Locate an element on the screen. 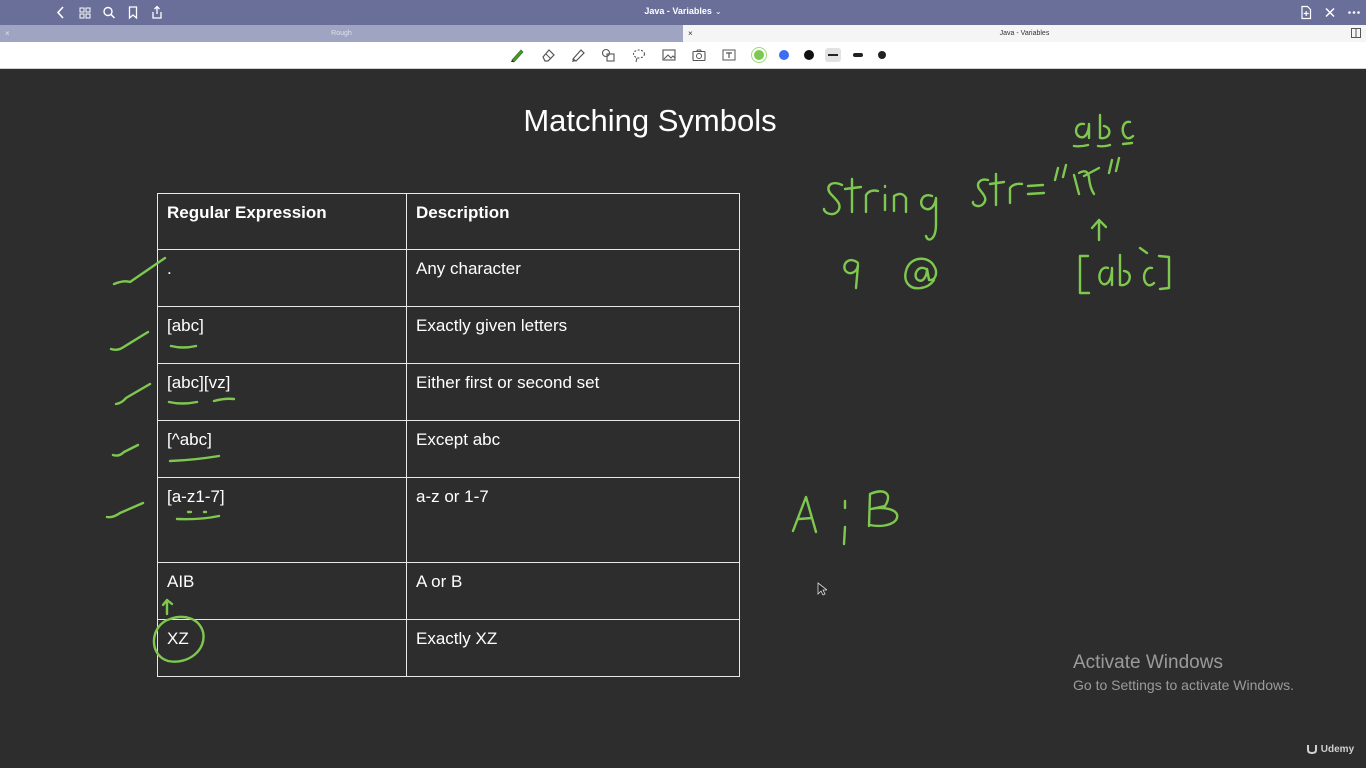  watermark-line: Go to Settings to activate Windows. is located at coordinates (1183, 685).